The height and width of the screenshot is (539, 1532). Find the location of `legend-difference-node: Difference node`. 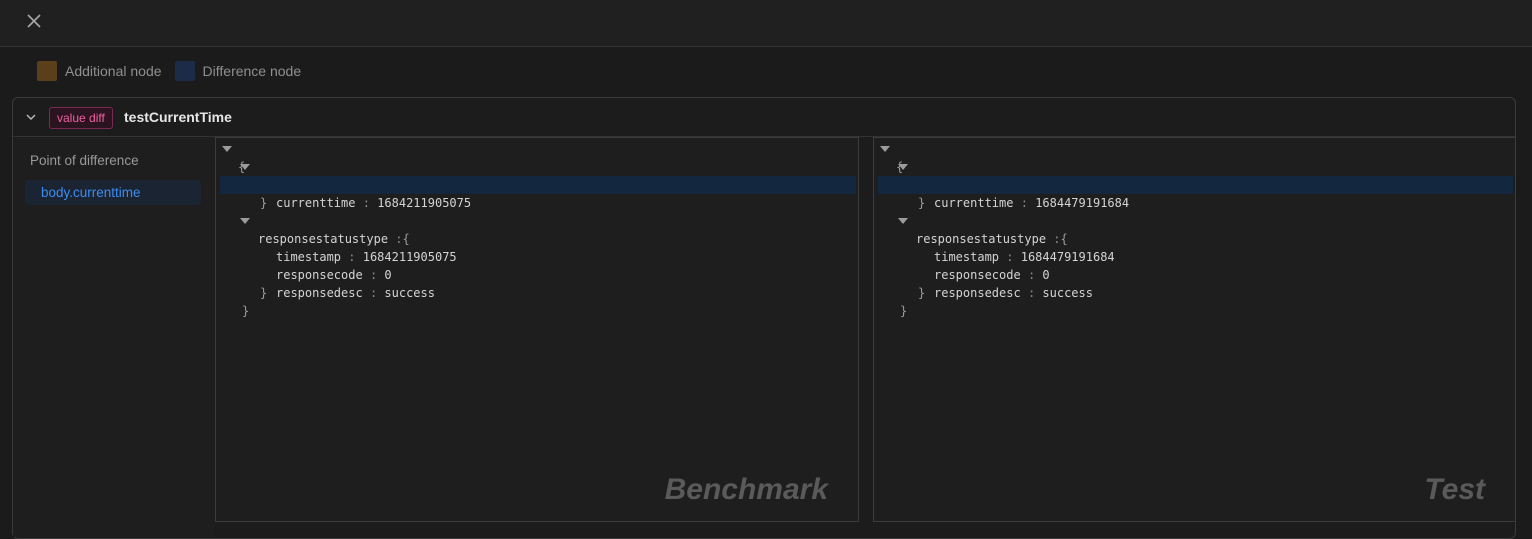

legend-difference-node: Difference node is located at coordinates (238, 71).